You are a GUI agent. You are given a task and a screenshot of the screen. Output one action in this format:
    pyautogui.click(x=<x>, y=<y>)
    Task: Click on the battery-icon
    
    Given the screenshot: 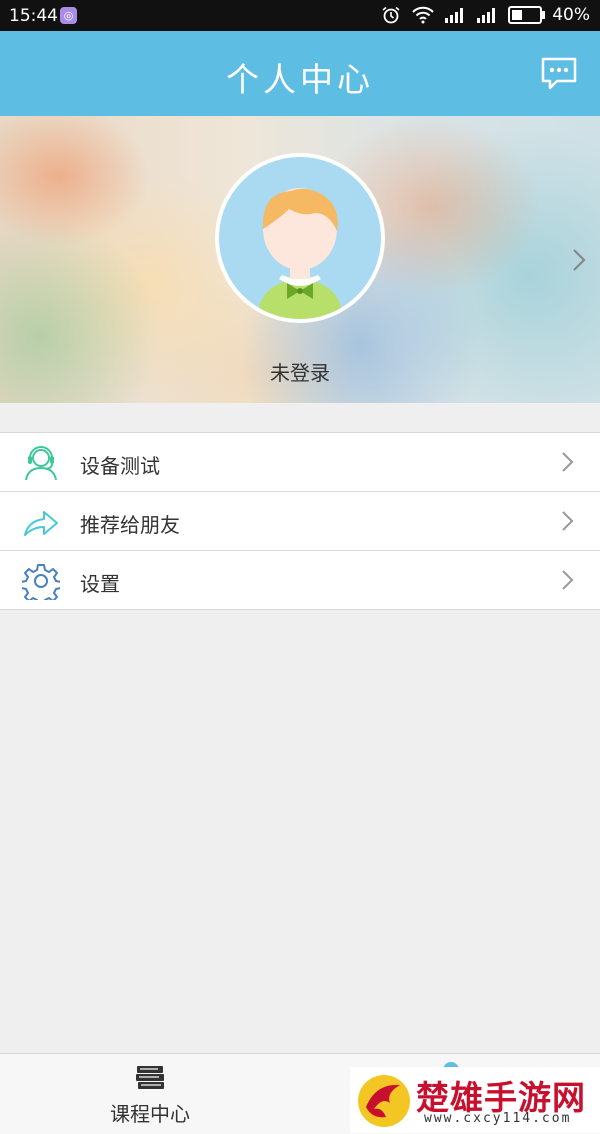 What is the action you would take?
    pyautogui.click(x=527, y=15)
    